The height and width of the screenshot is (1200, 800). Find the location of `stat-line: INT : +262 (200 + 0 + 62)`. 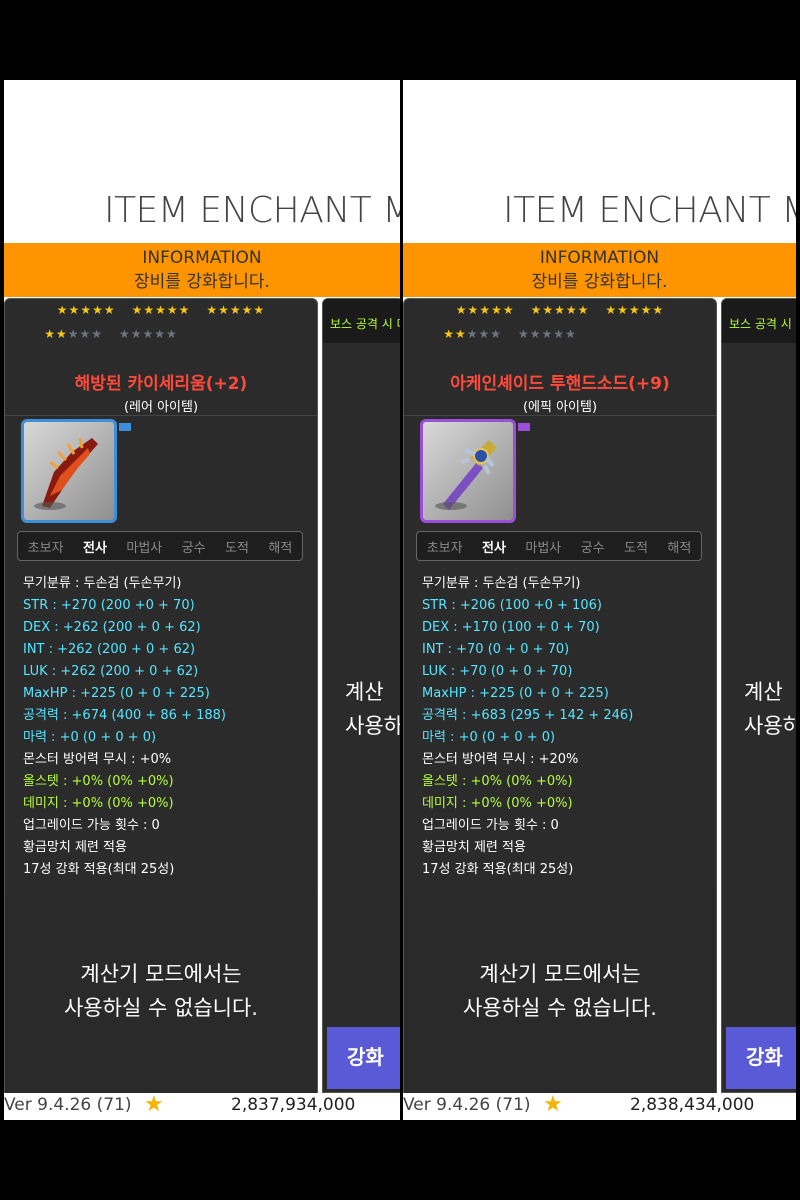

stat-line: INT : +262 (200 + 0 + 62) is located at coordinates (109, 649).